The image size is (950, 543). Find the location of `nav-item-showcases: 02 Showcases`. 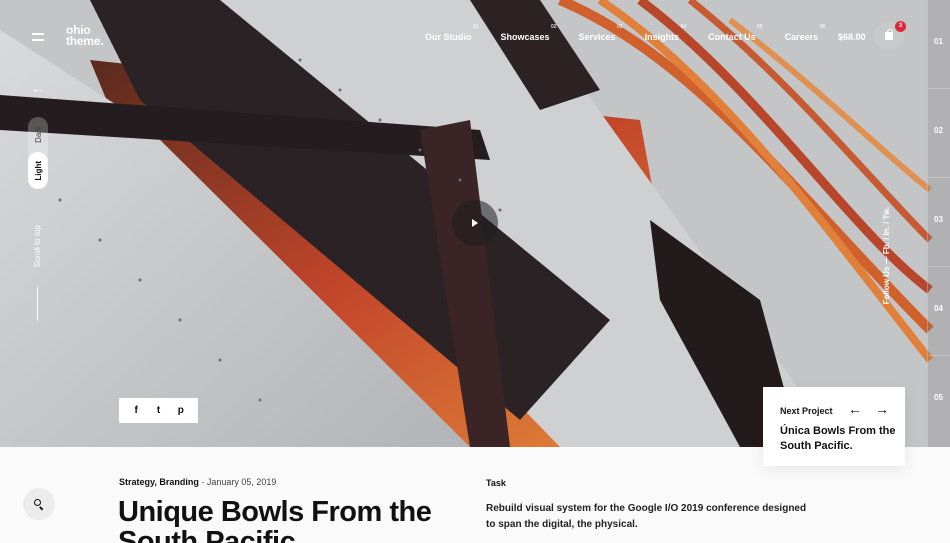

nav-item-showcases: 02 Showcases is located at coordinates (528, 33).